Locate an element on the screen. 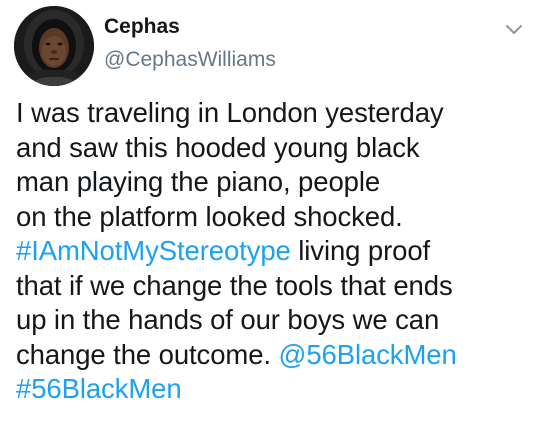  display-name: Cephas is located at coordinates (142, 27).